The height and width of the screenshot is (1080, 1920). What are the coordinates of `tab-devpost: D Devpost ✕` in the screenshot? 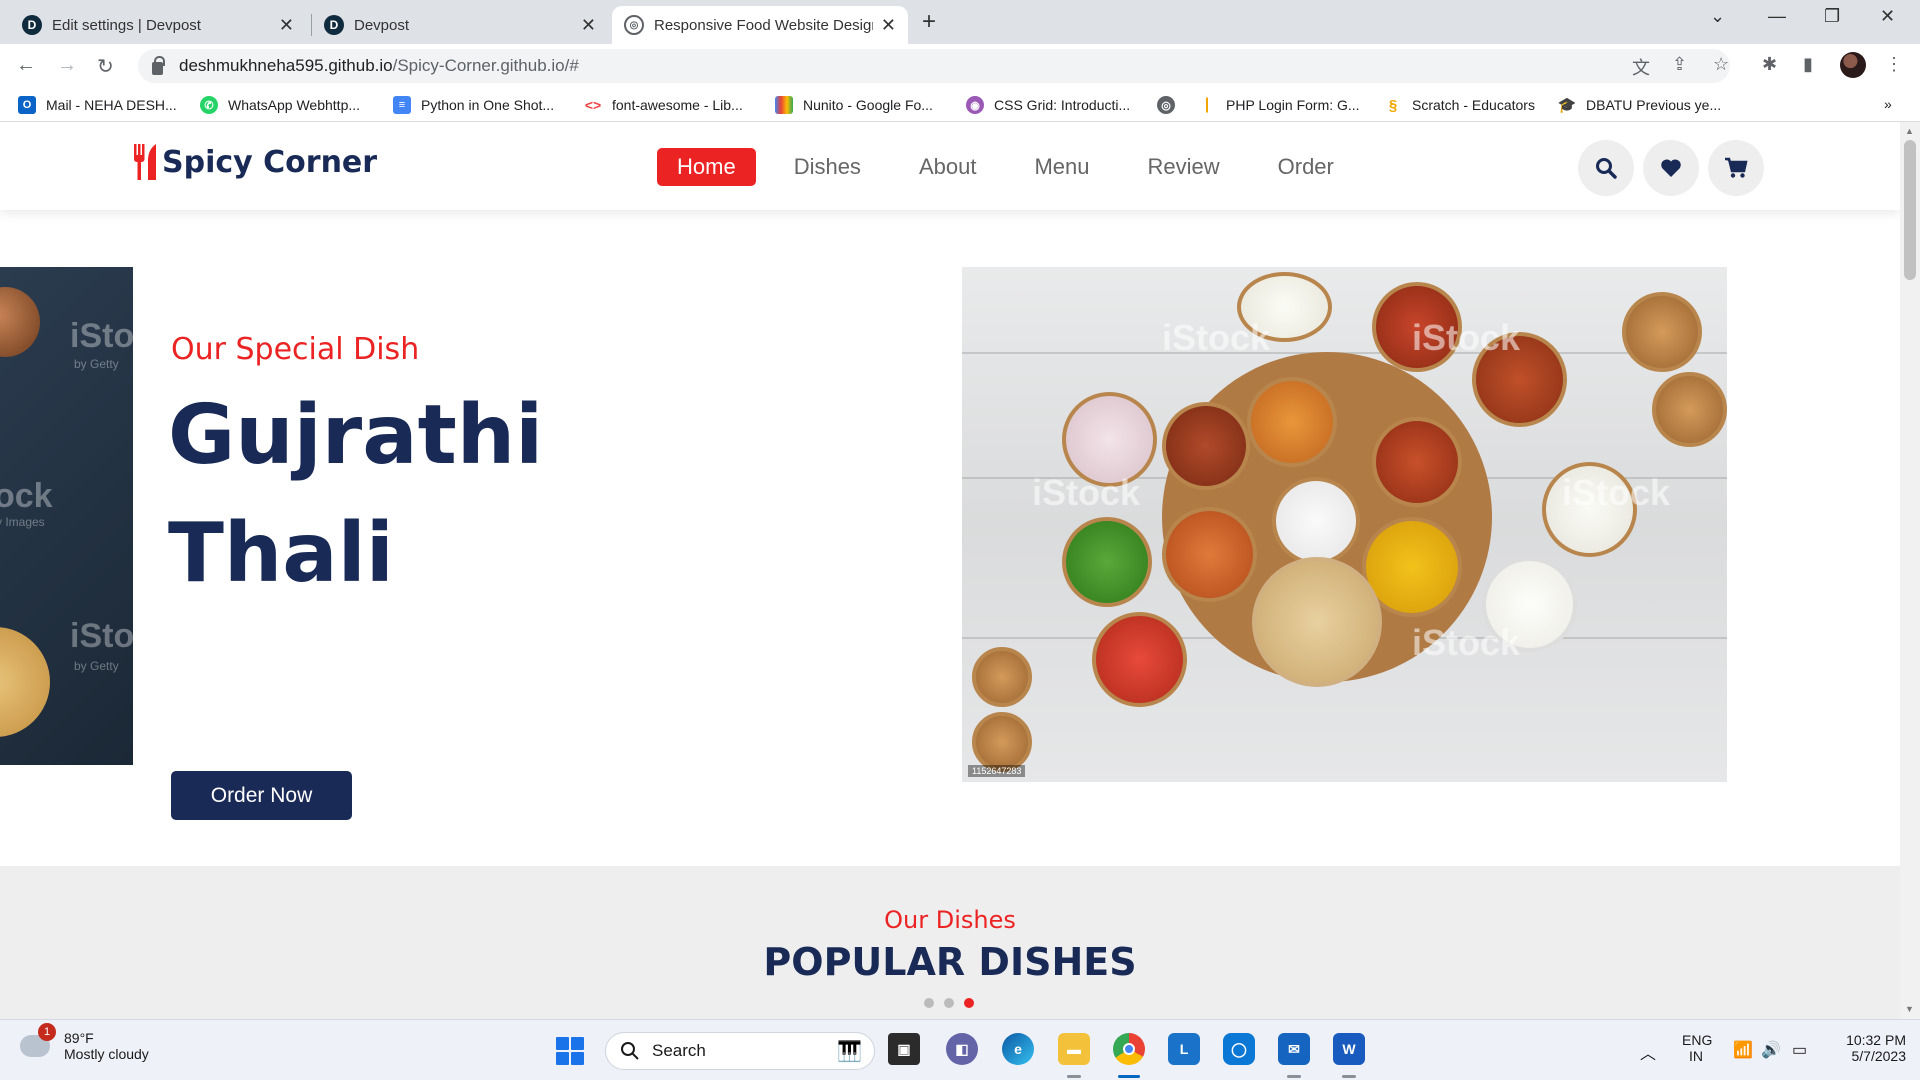 It's located at (460, 25).